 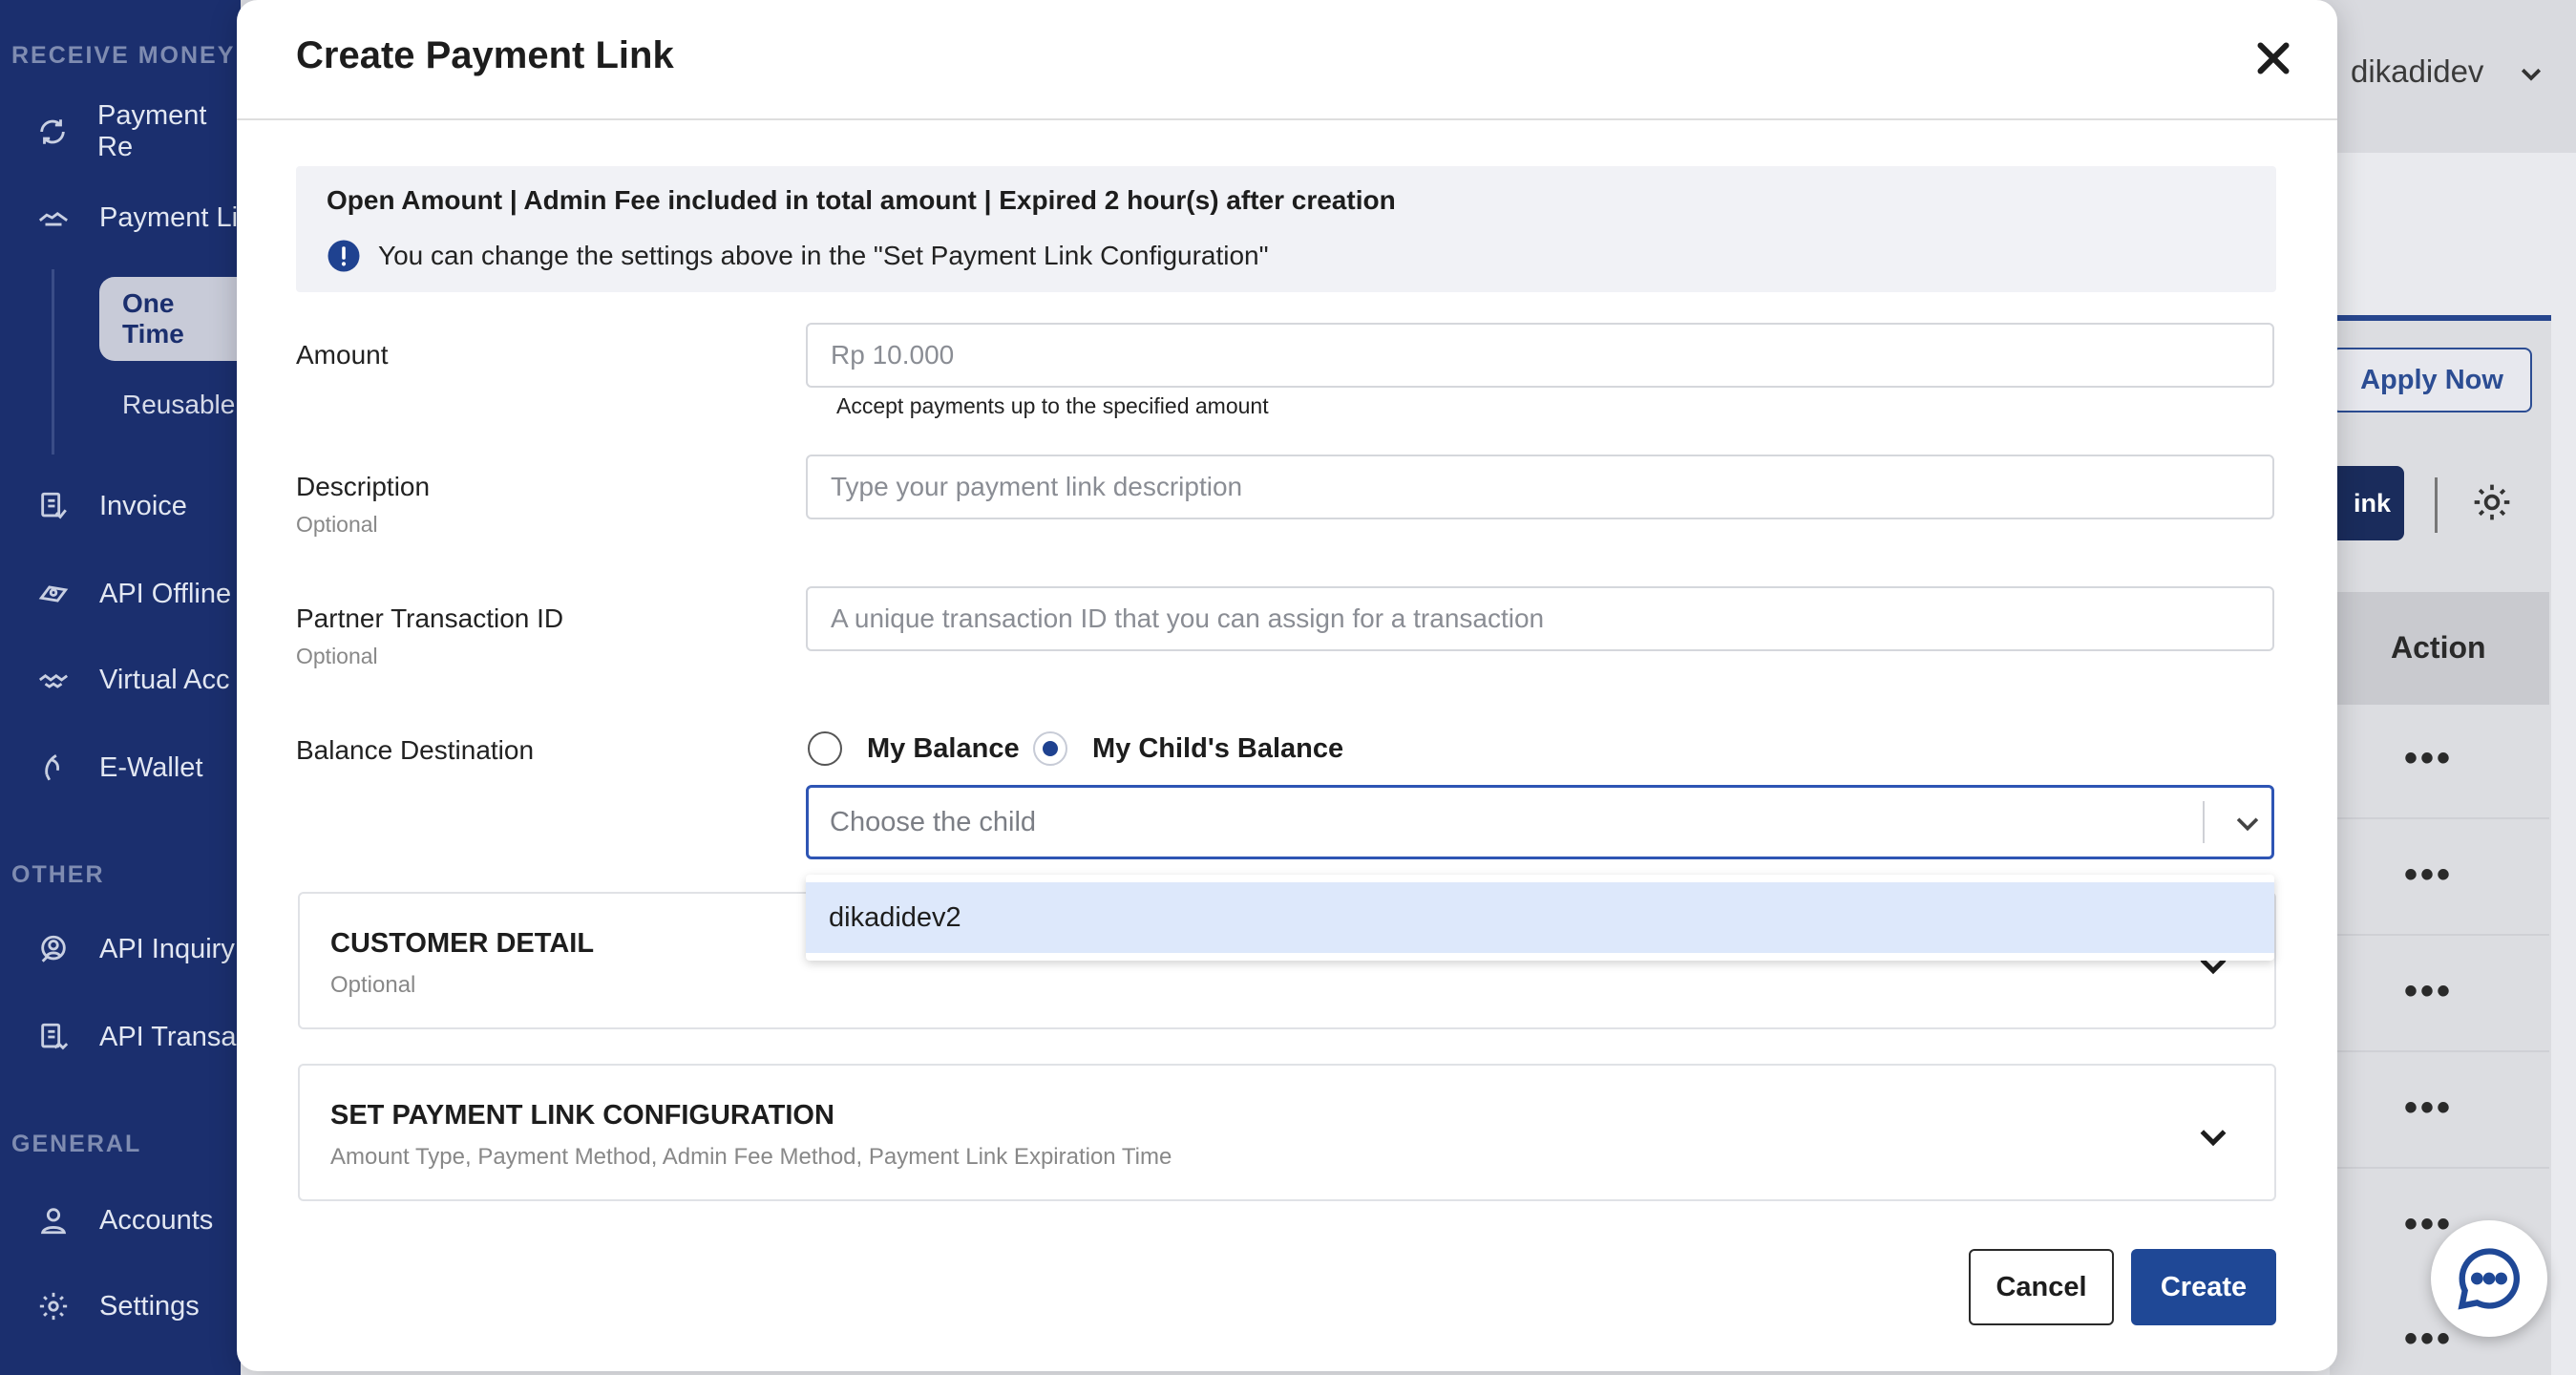 I want to click on description-input, so click(x=1540, y=487).